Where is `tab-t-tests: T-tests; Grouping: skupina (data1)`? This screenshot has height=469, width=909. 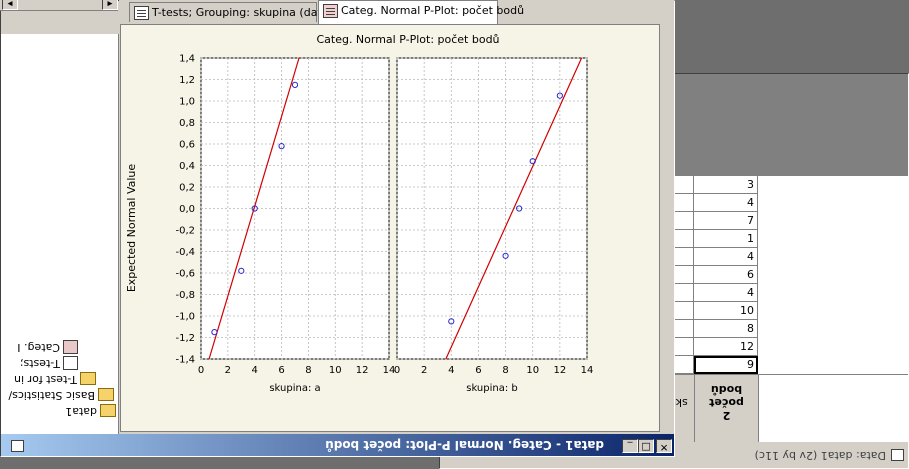
tab-t-tests: T-tests; Grouping: skupina (data1) is located at coordinates (234, 12).